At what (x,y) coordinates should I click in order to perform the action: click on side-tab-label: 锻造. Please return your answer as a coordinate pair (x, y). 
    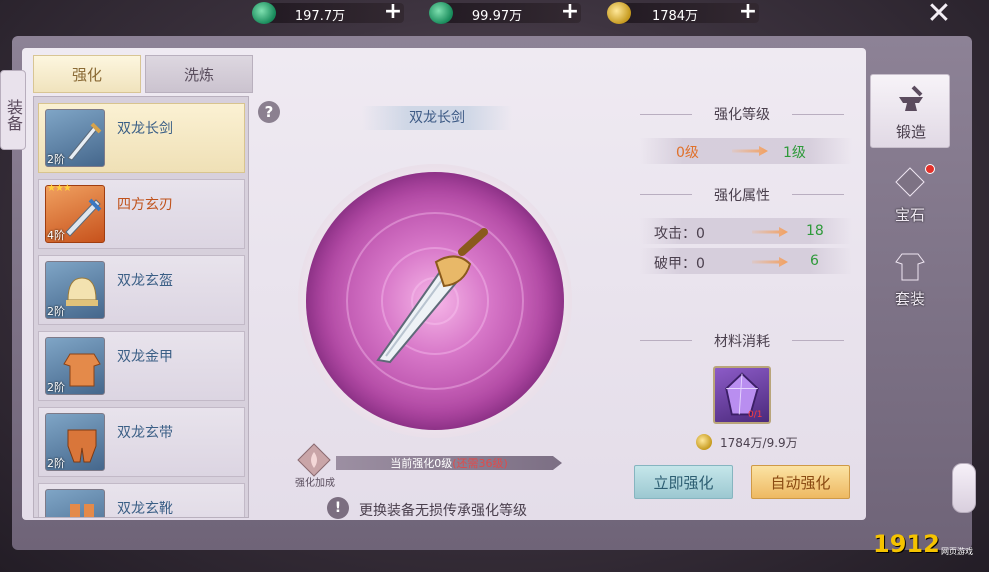
    Looking at the image, I should click on (910, 132).